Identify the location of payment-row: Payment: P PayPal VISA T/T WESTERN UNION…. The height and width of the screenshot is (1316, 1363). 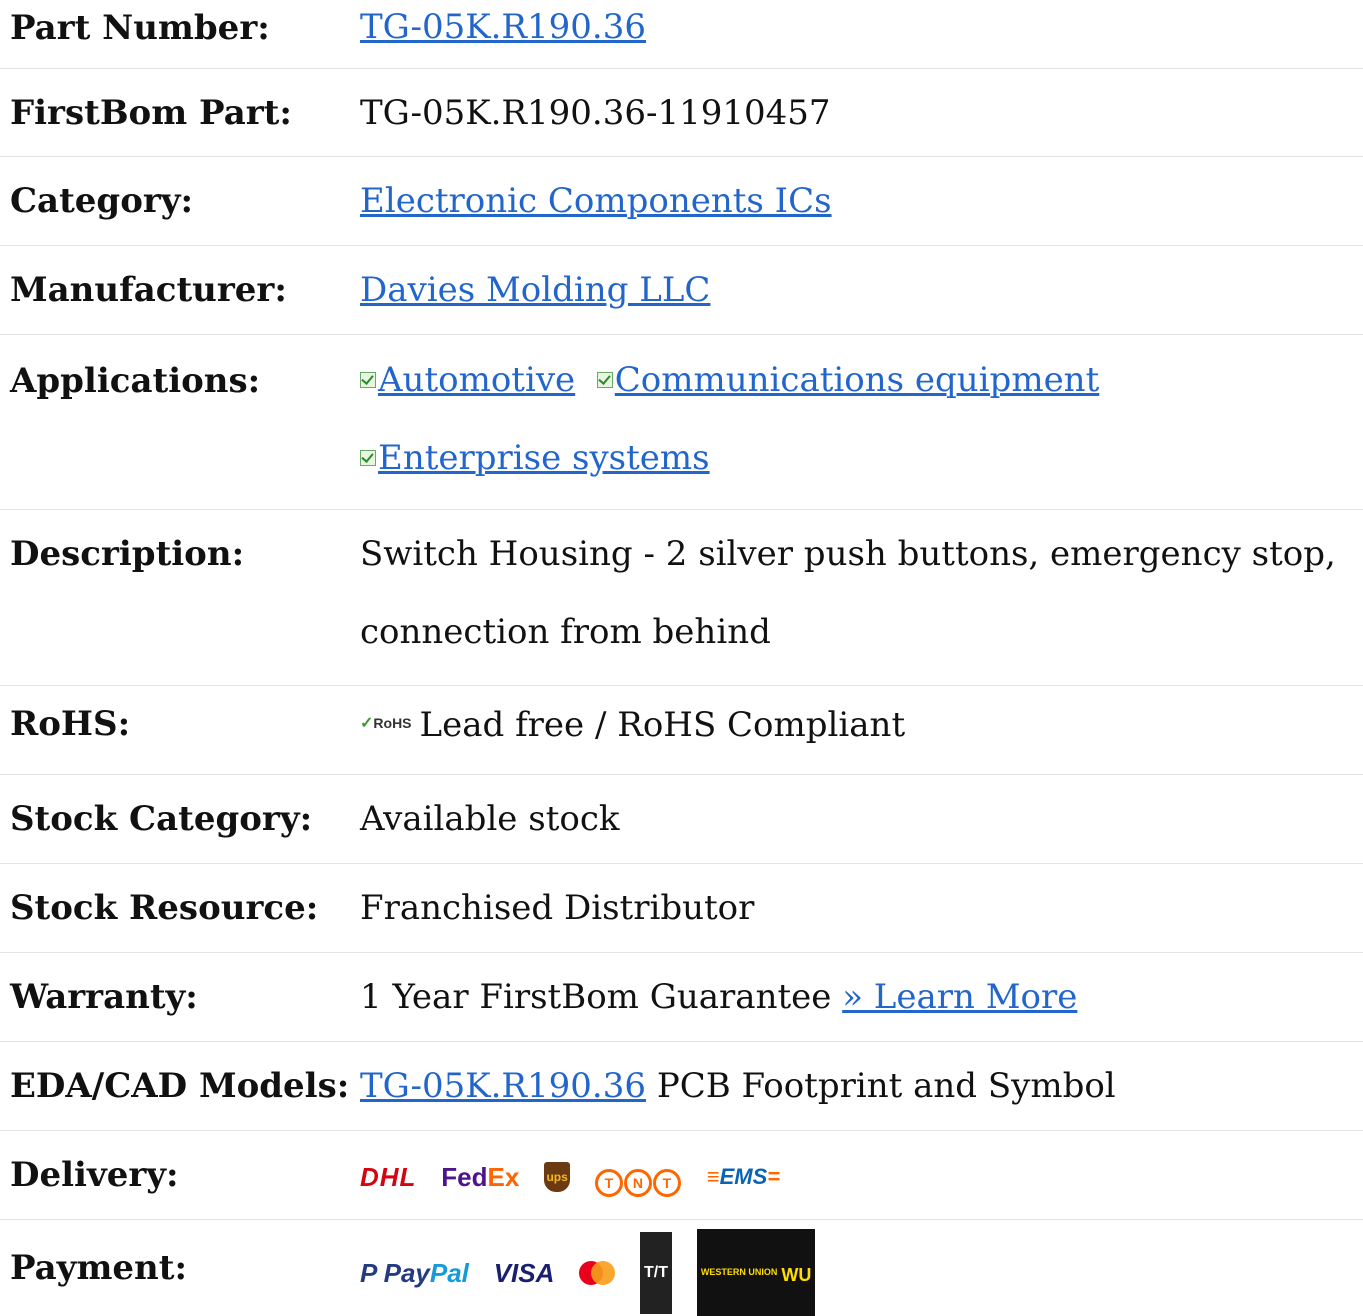
(681, 1268).